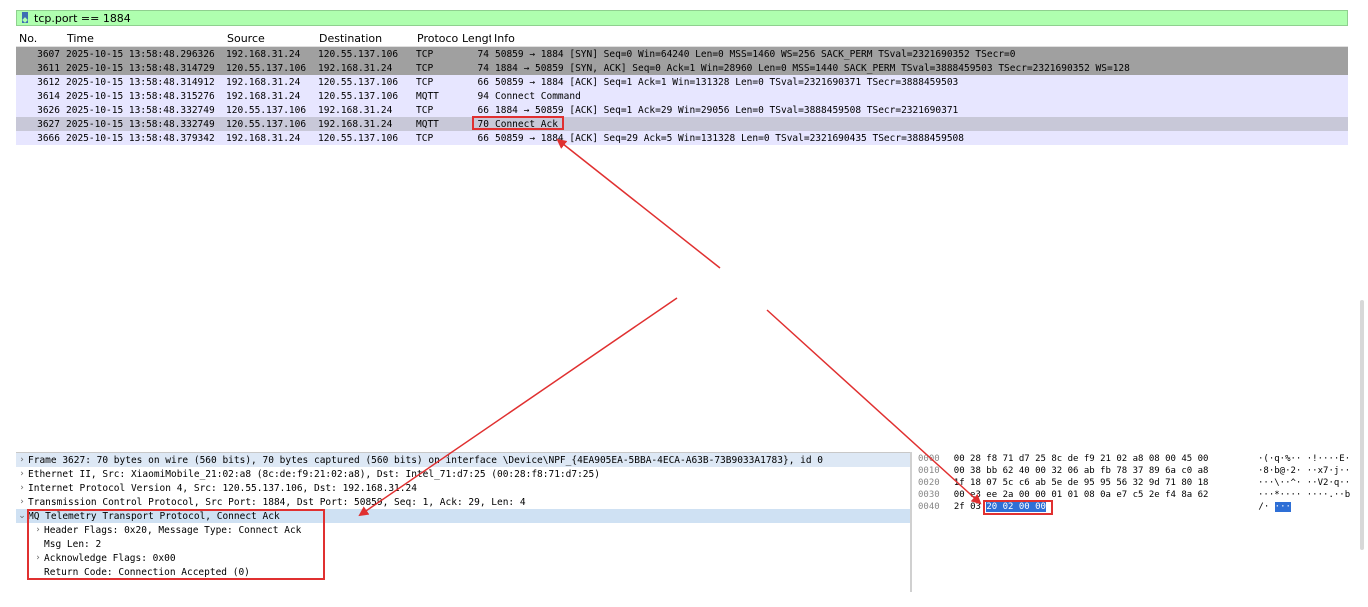 The height and width of the screenshot is (607, 1368). What do you see at coordinates (911, 522) in the screenshot?
I see `pane-splitter` at bounding box center [911, 522].